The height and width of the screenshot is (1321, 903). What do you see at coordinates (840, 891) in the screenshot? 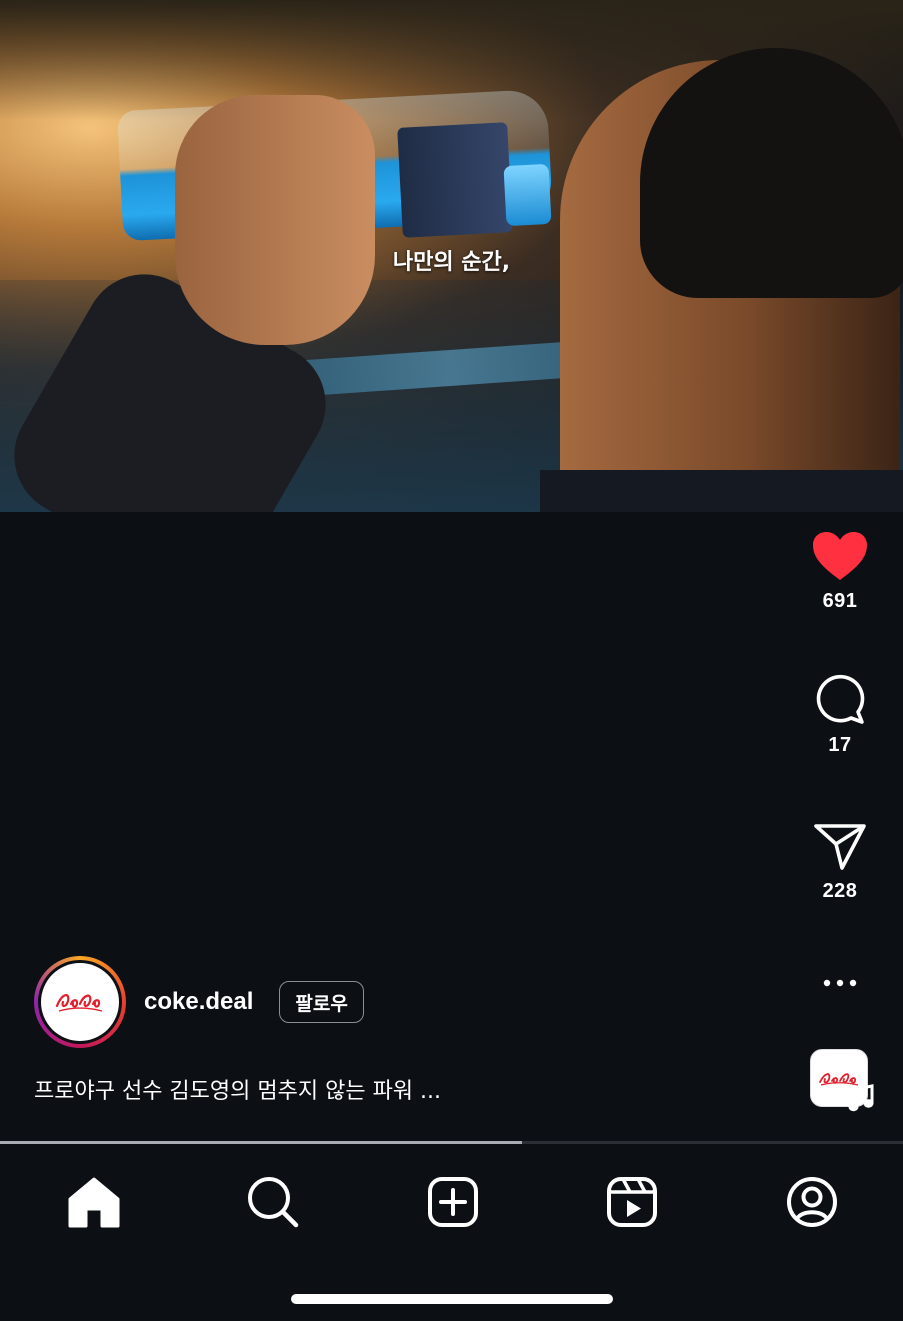
I see `share-count: 228` at bounding box center [840, 891].